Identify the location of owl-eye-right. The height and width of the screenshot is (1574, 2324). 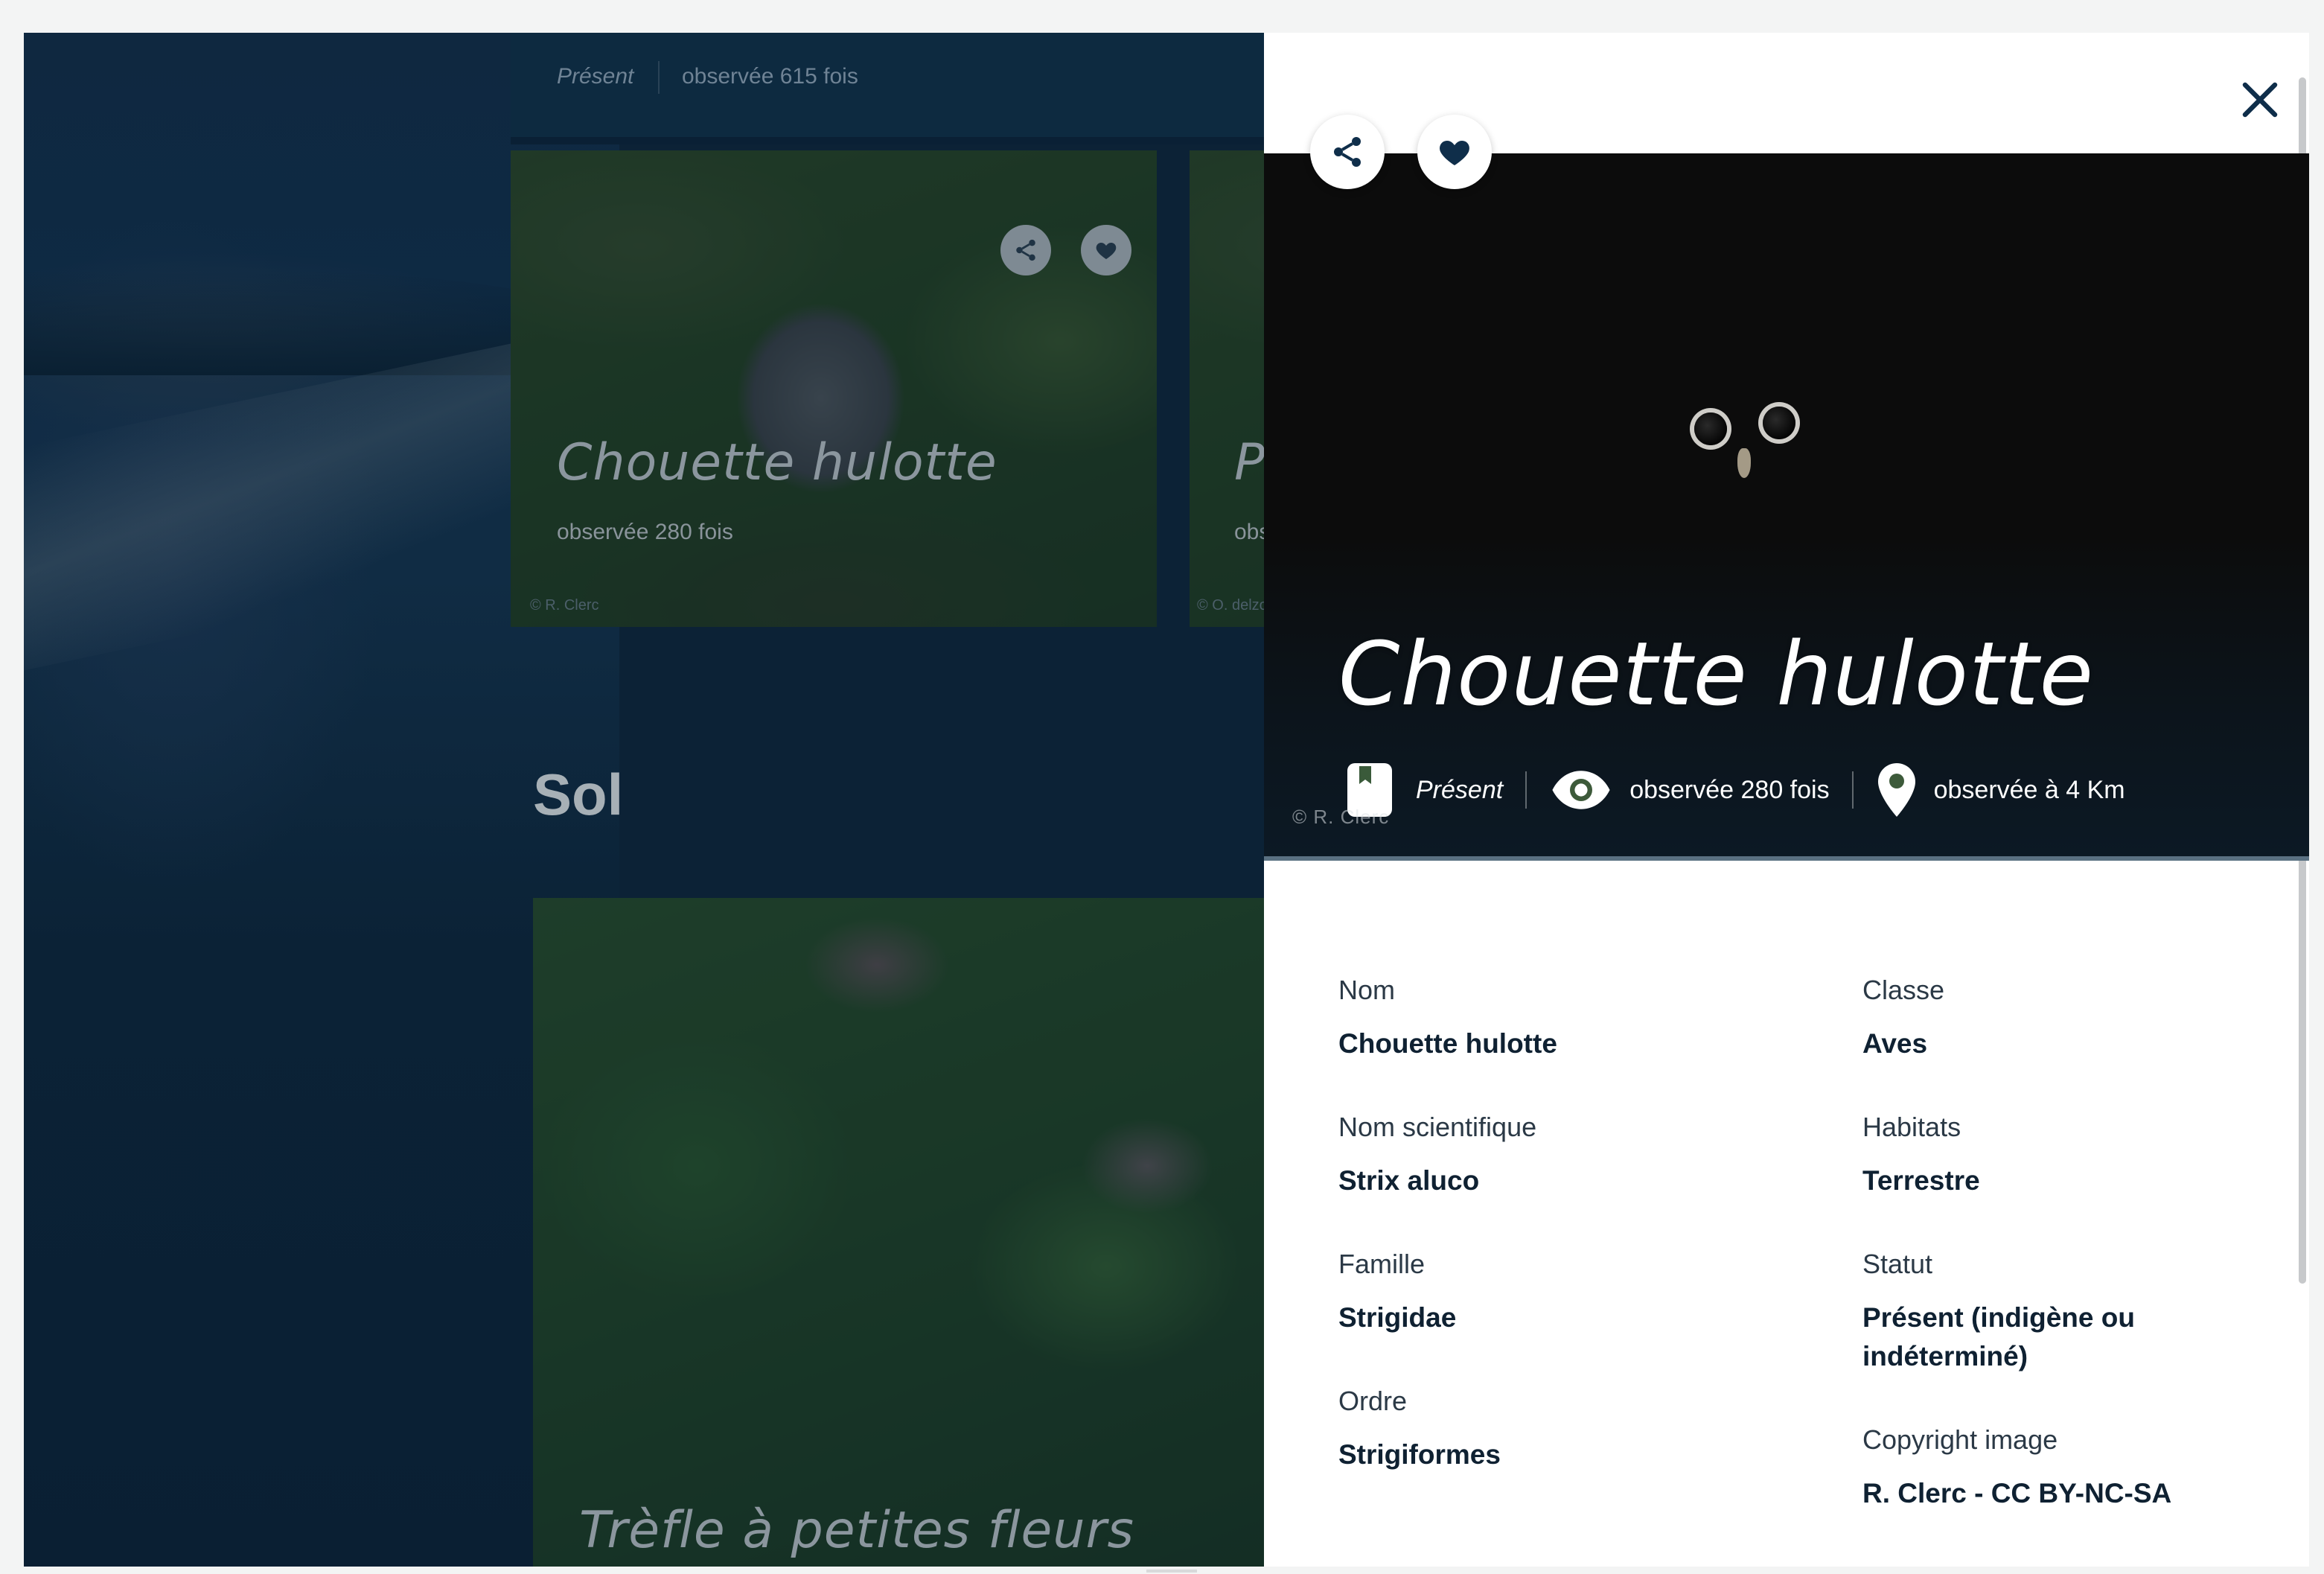
(1779, 423).